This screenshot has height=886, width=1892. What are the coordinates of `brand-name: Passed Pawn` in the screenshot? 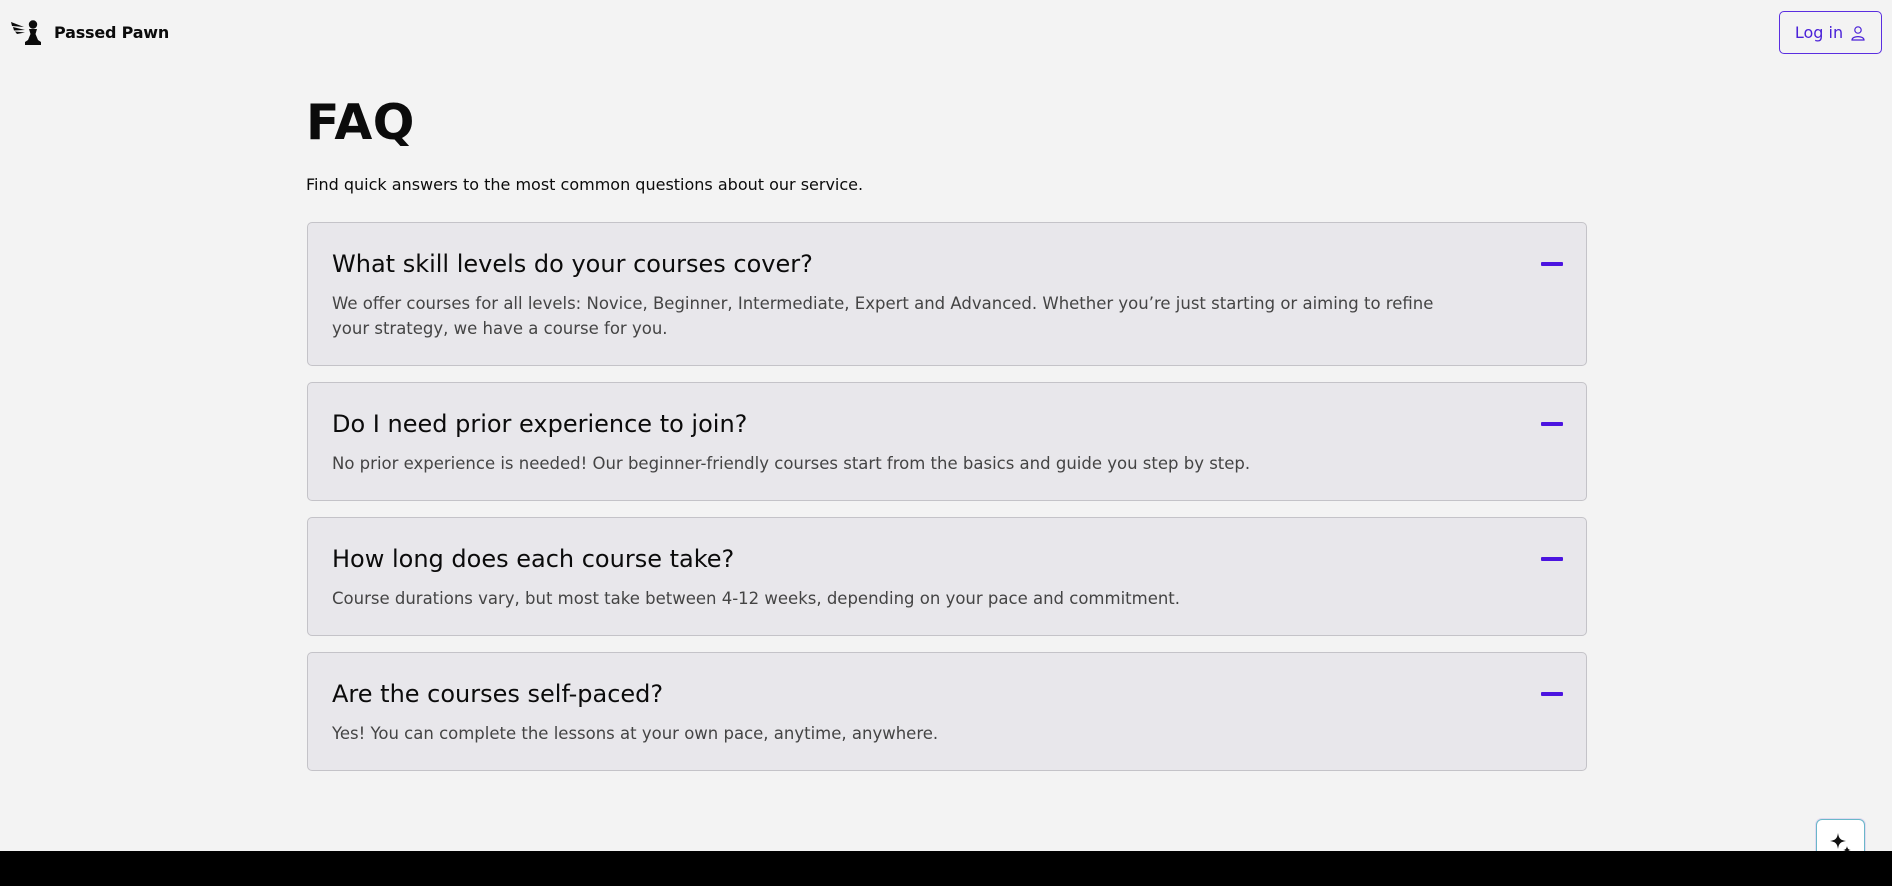 It's located at (112, 32).